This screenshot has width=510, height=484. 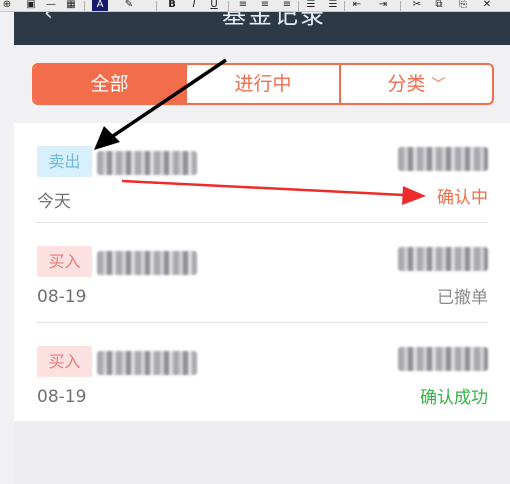 What do you see at coordinates (487, 5) in the screenshot?
I see `close-icon: ✕` at bounding box center [487, 5].